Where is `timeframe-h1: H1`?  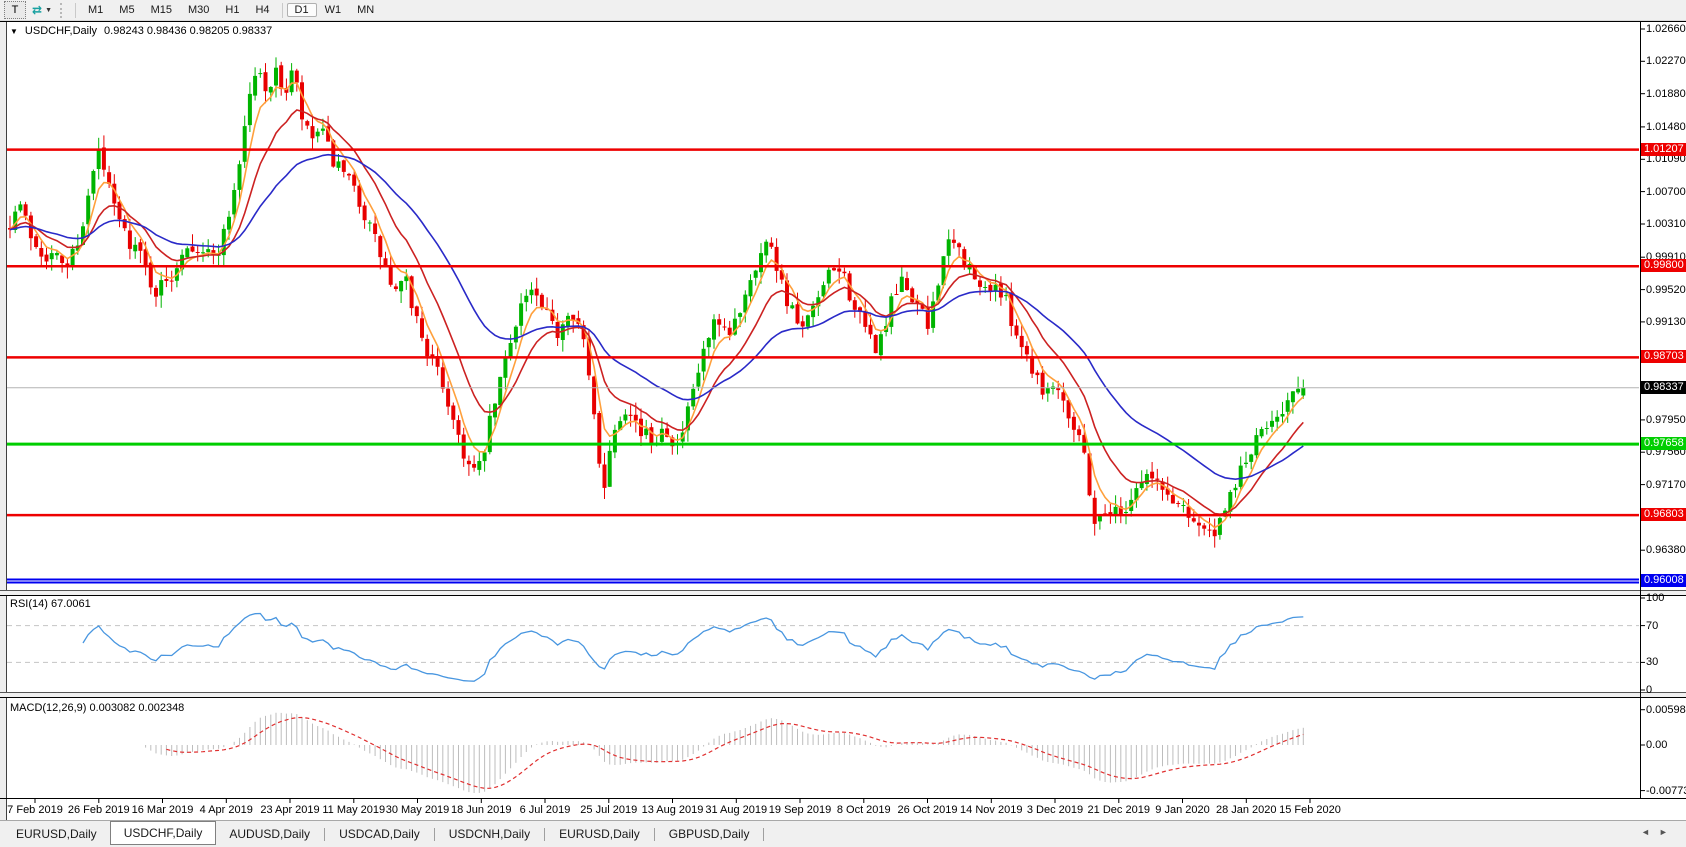
timeframe-h1: H1 is located at coordinates (232, 10).